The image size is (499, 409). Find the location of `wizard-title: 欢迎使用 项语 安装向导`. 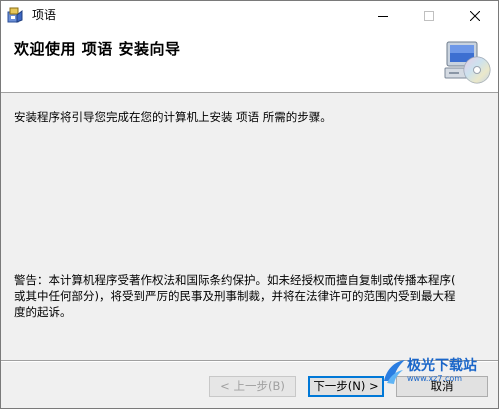

wizard-title: 欢迎使用 项语 安装向导 is located at coordinates (97, 49).